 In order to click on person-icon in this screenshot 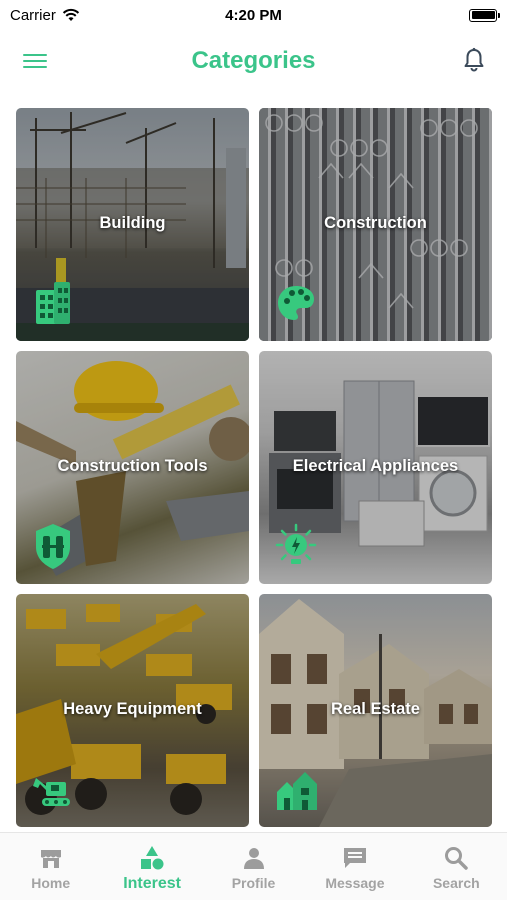, I will do `click(253, 858)`.